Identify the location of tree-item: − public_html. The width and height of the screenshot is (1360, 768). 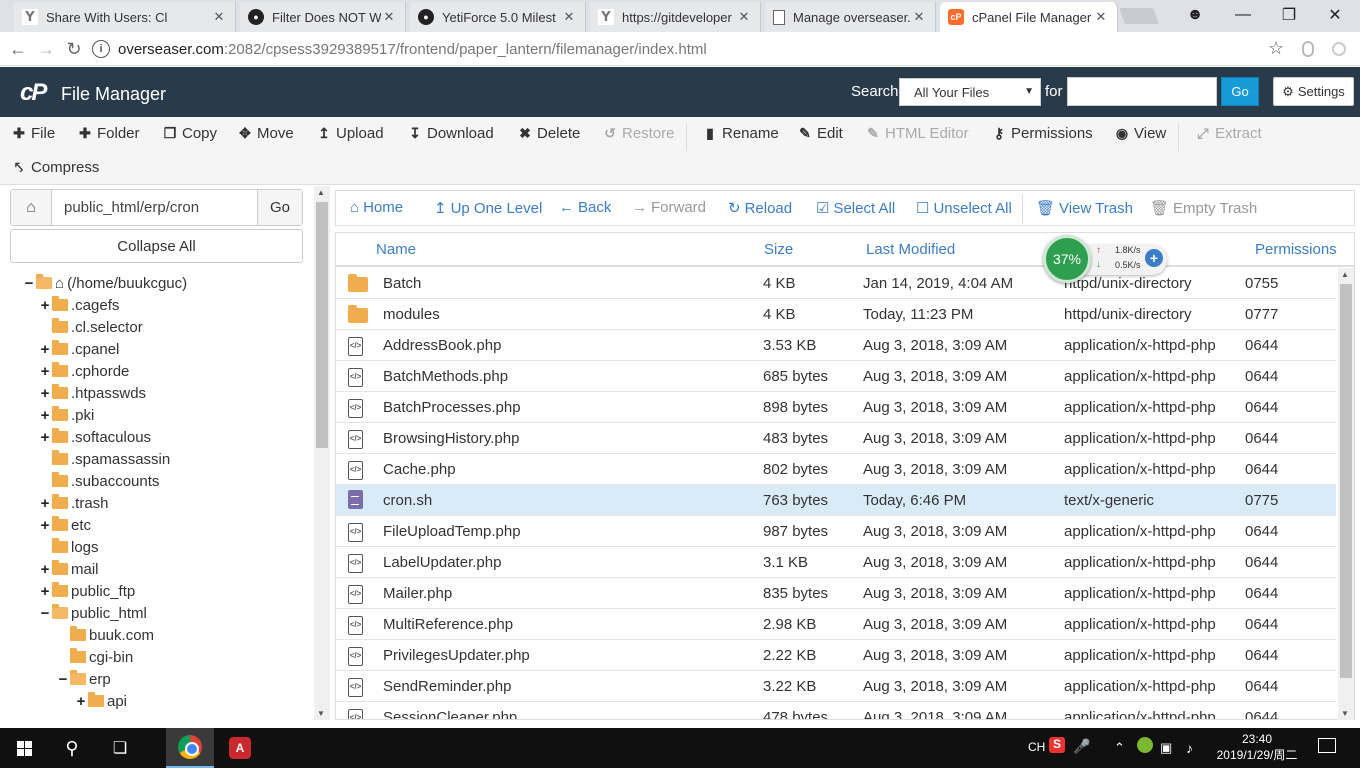
(92, 613).